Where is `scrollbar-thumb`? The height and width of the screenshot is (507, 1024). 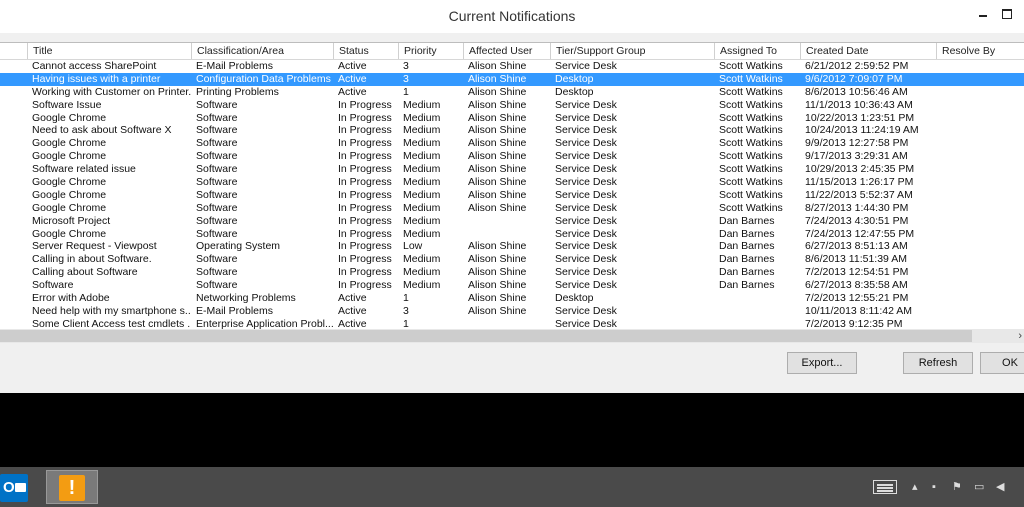 scrollbar-thumb is located at coordinates (486, 336).